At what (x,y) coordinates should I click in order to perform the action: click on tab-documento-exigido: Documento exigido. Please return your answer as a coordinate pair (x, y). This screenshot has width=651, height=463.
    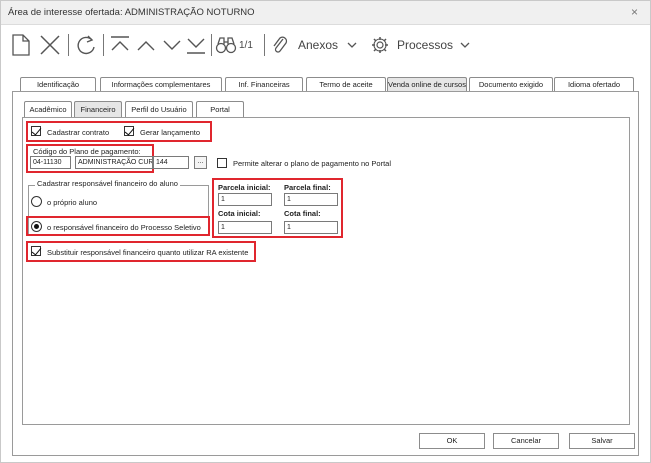
    Looking at the image, I should click on (511, 84).